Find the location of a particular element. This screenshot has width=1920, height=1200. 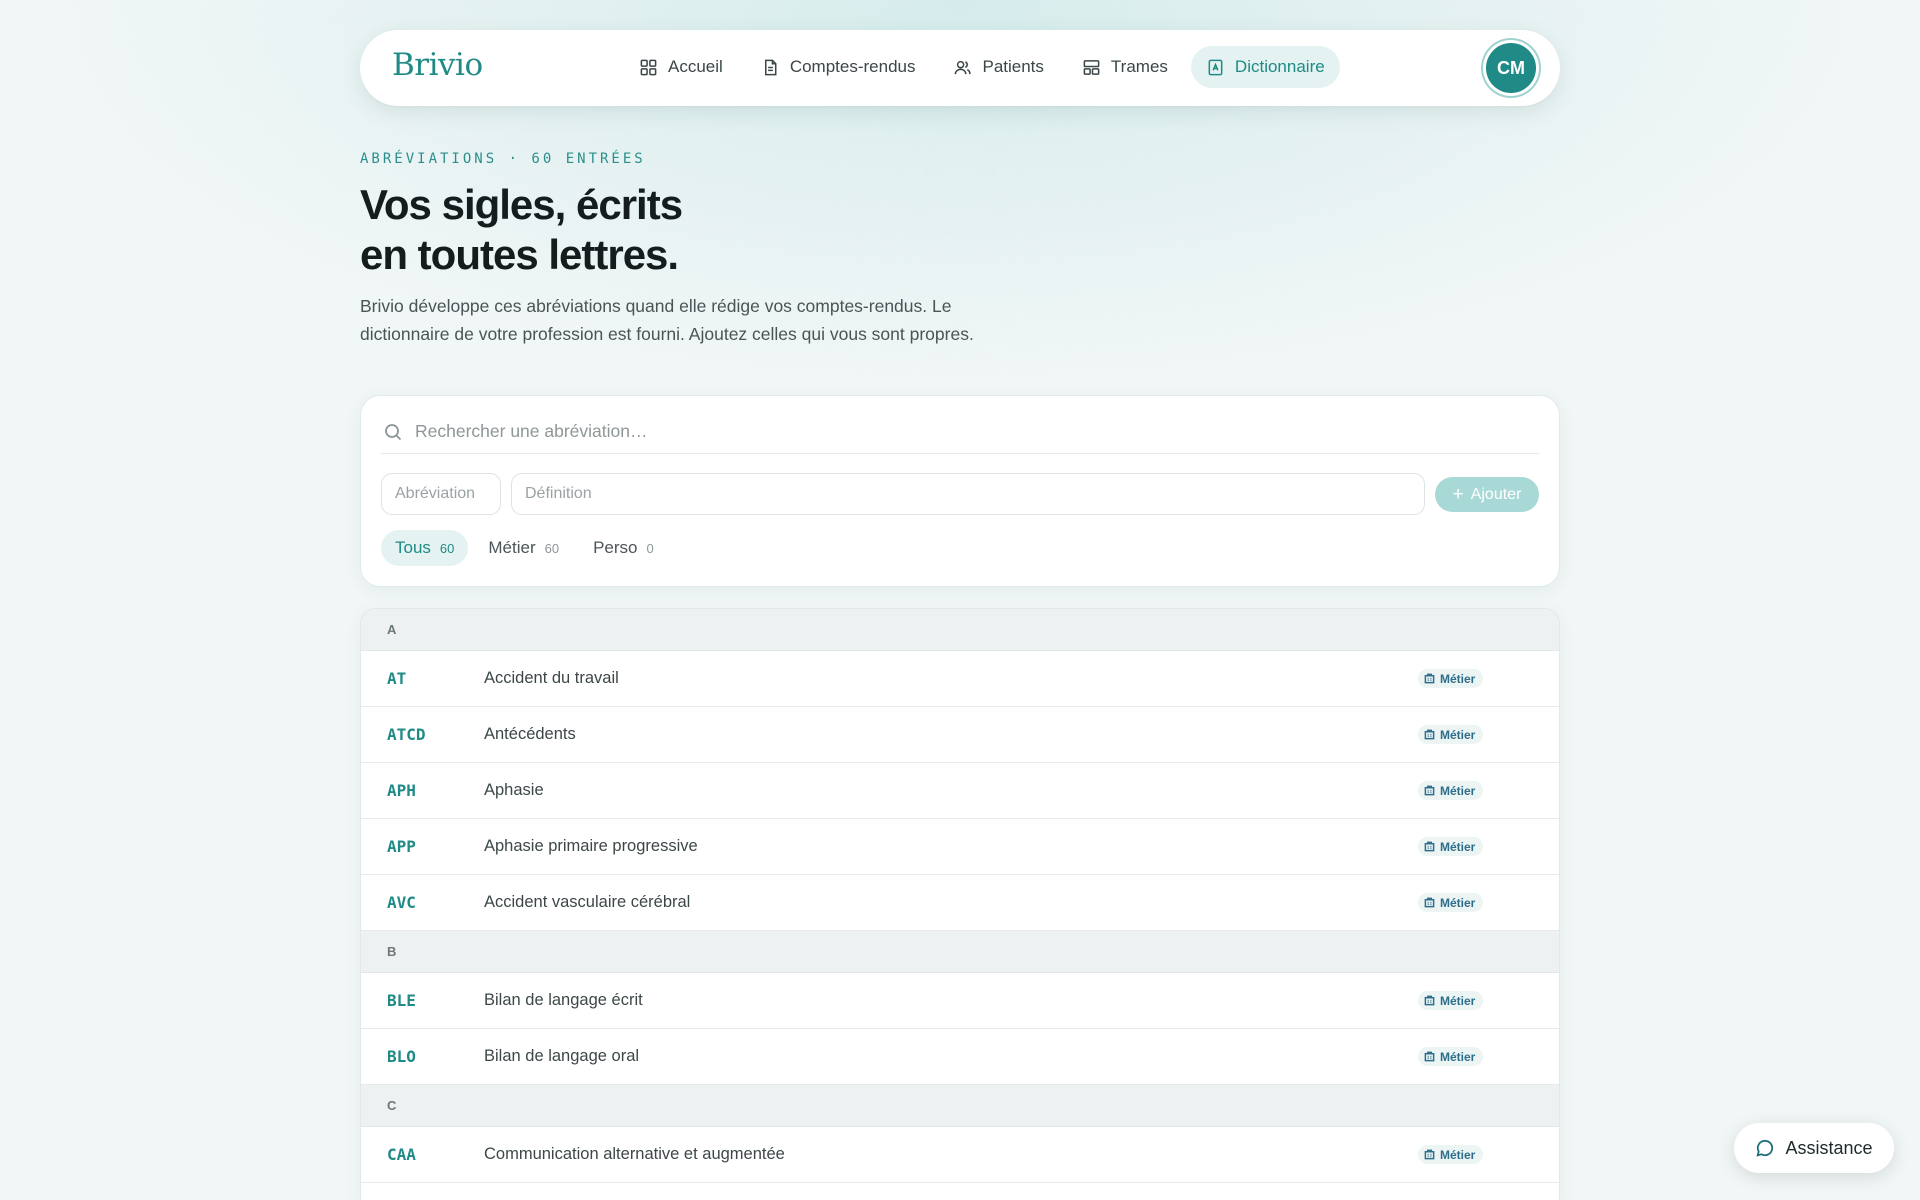

assistance-label: Assistance is located at coordinates (1829, 1147).